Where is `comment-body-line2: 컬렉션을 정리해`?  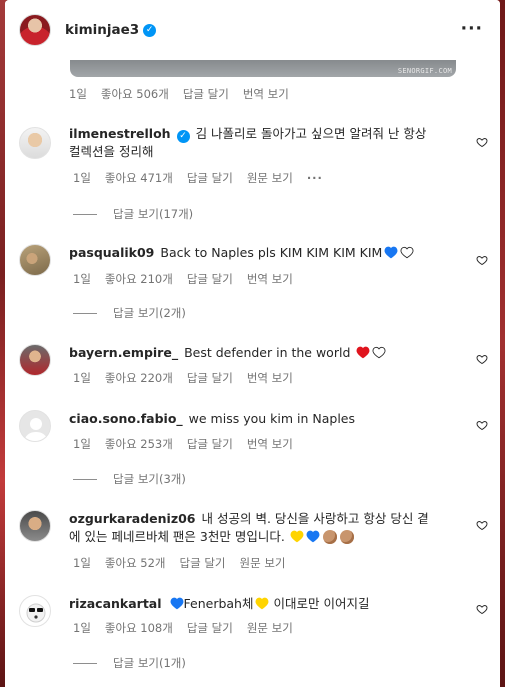 comment-body-line2: 컬렉션을 정리해 is located at coordinates (111, 151).